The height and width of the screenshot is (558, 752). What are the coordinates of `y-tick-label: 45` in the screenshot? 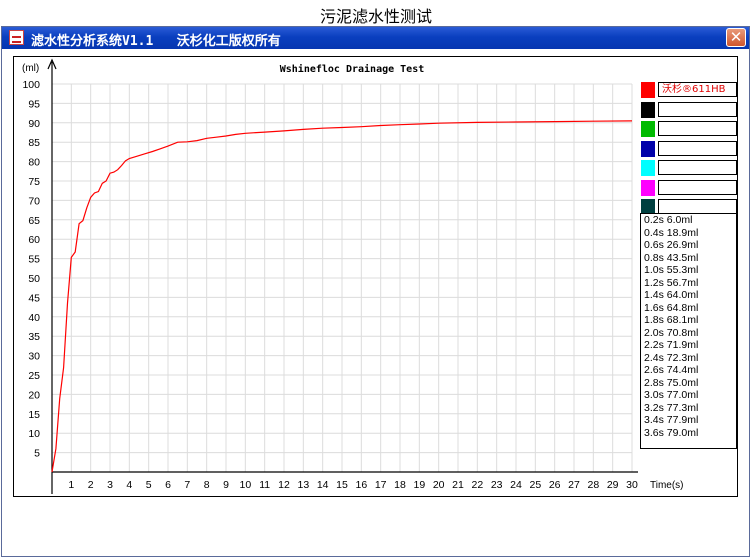 It's located at (34, 298).